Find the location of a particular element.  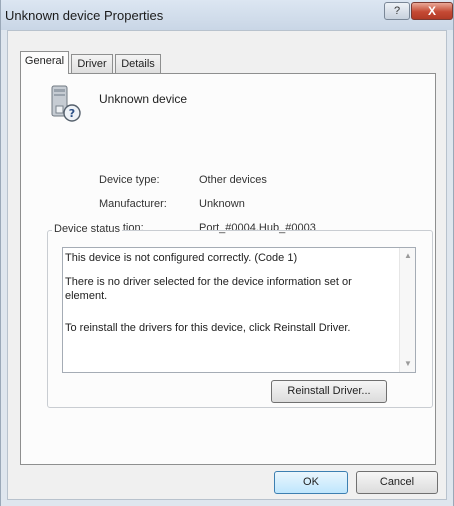

scroll-down-icon: ▼ is located at coordinates (408, 364).